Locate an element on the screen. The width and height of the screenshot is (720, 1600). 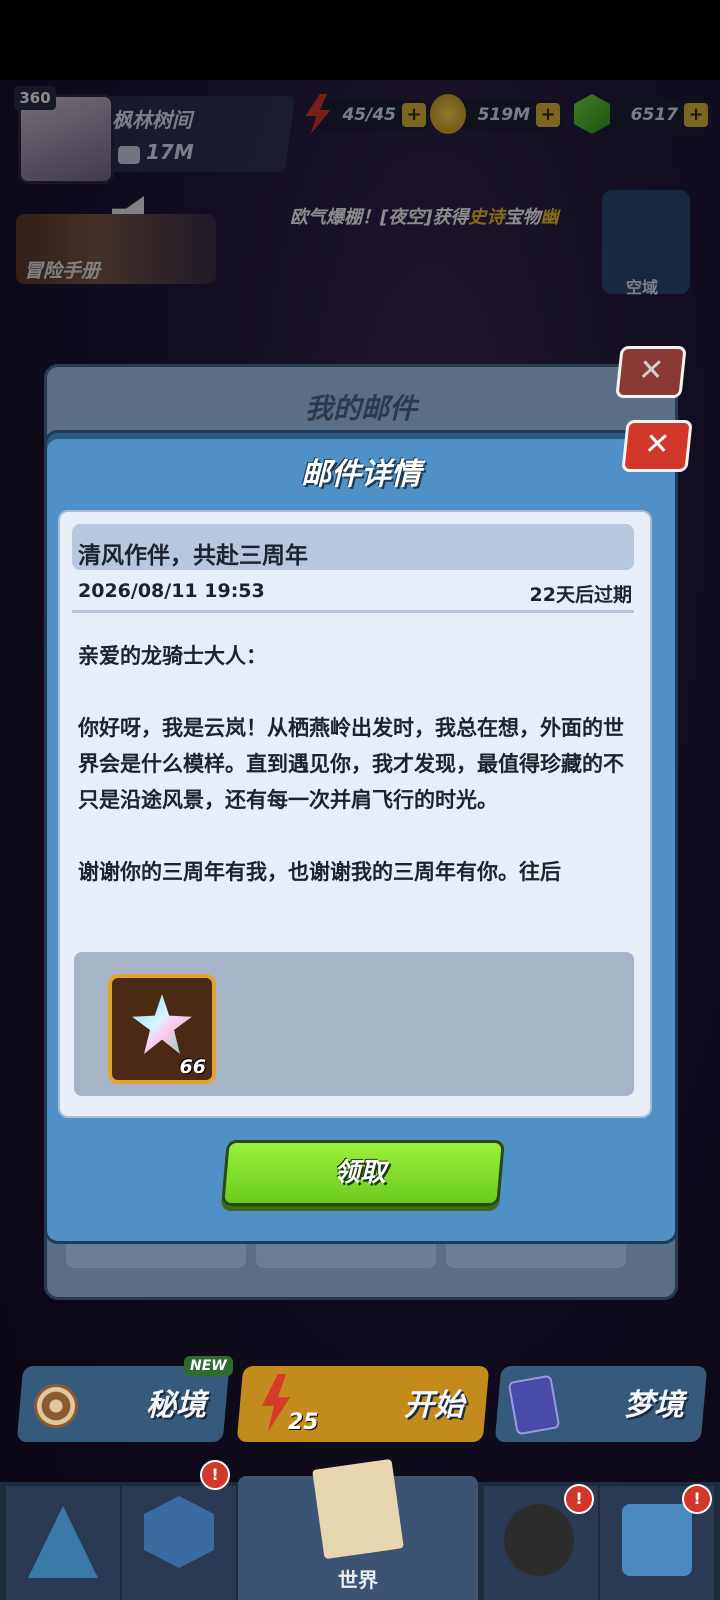
new-badge: NEW is located at coordinates (208, 1366).